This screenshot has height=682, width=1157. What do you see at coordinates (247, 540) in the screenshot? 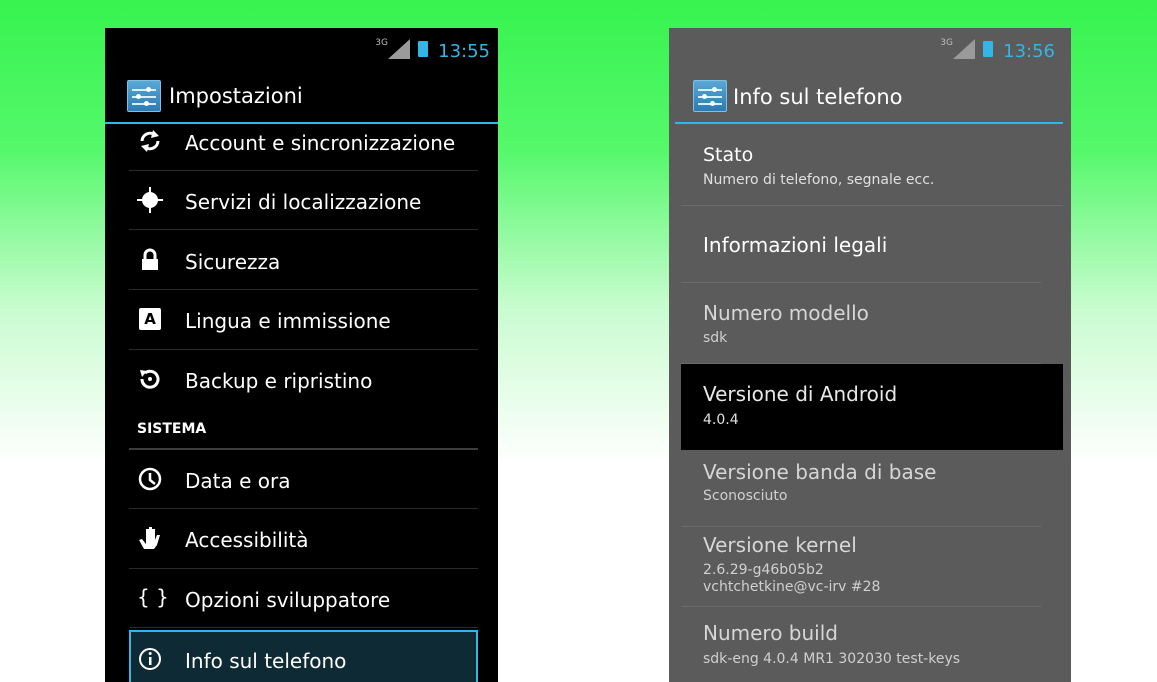
I see `settings-item-label: Accessibilità` at bounding box center [247, 540].